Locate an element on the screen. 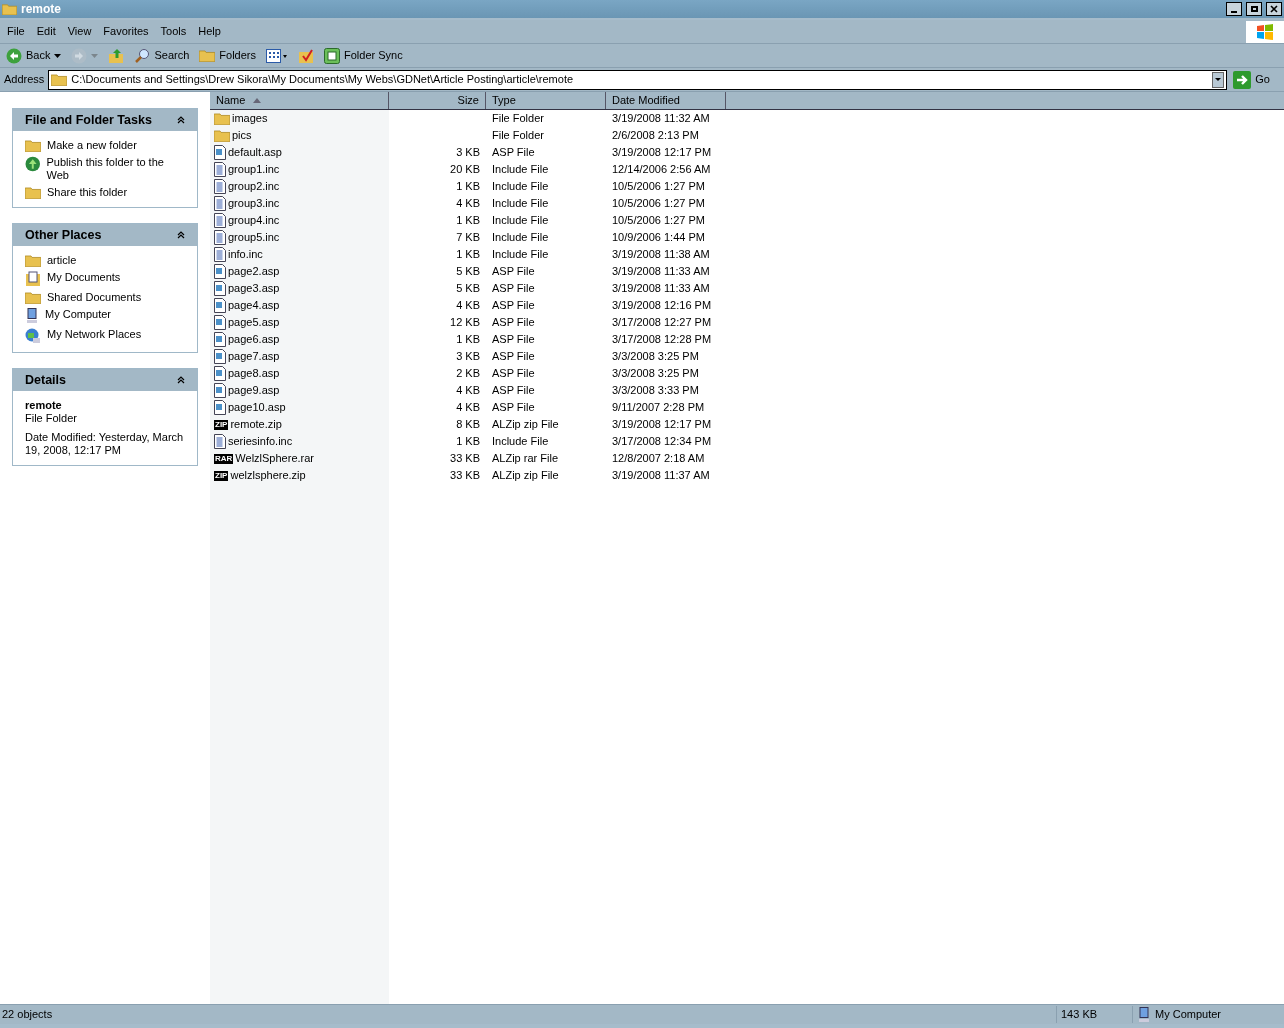 The image size is (1284, 1028). details-date: Date Modified: Yesterday, March 19, 2008, 12:17 PM is located at coordinates (105, 444).